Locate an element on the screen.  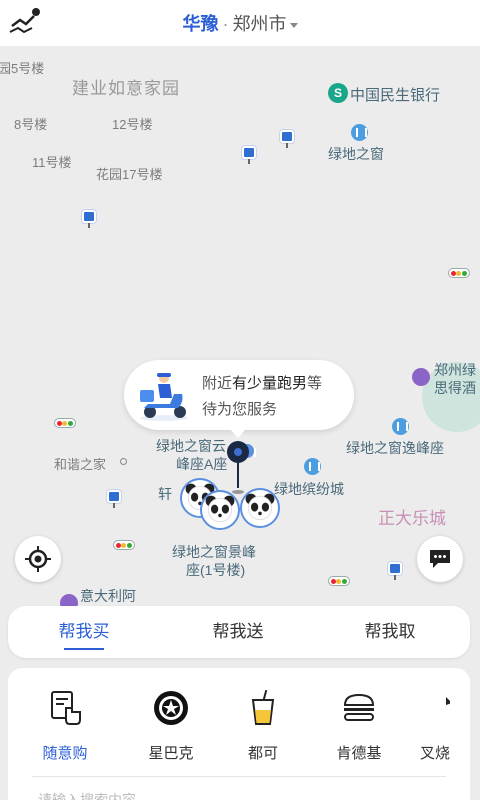
map-poi-label: 意大利阿 is located at coordinates (108, 596).